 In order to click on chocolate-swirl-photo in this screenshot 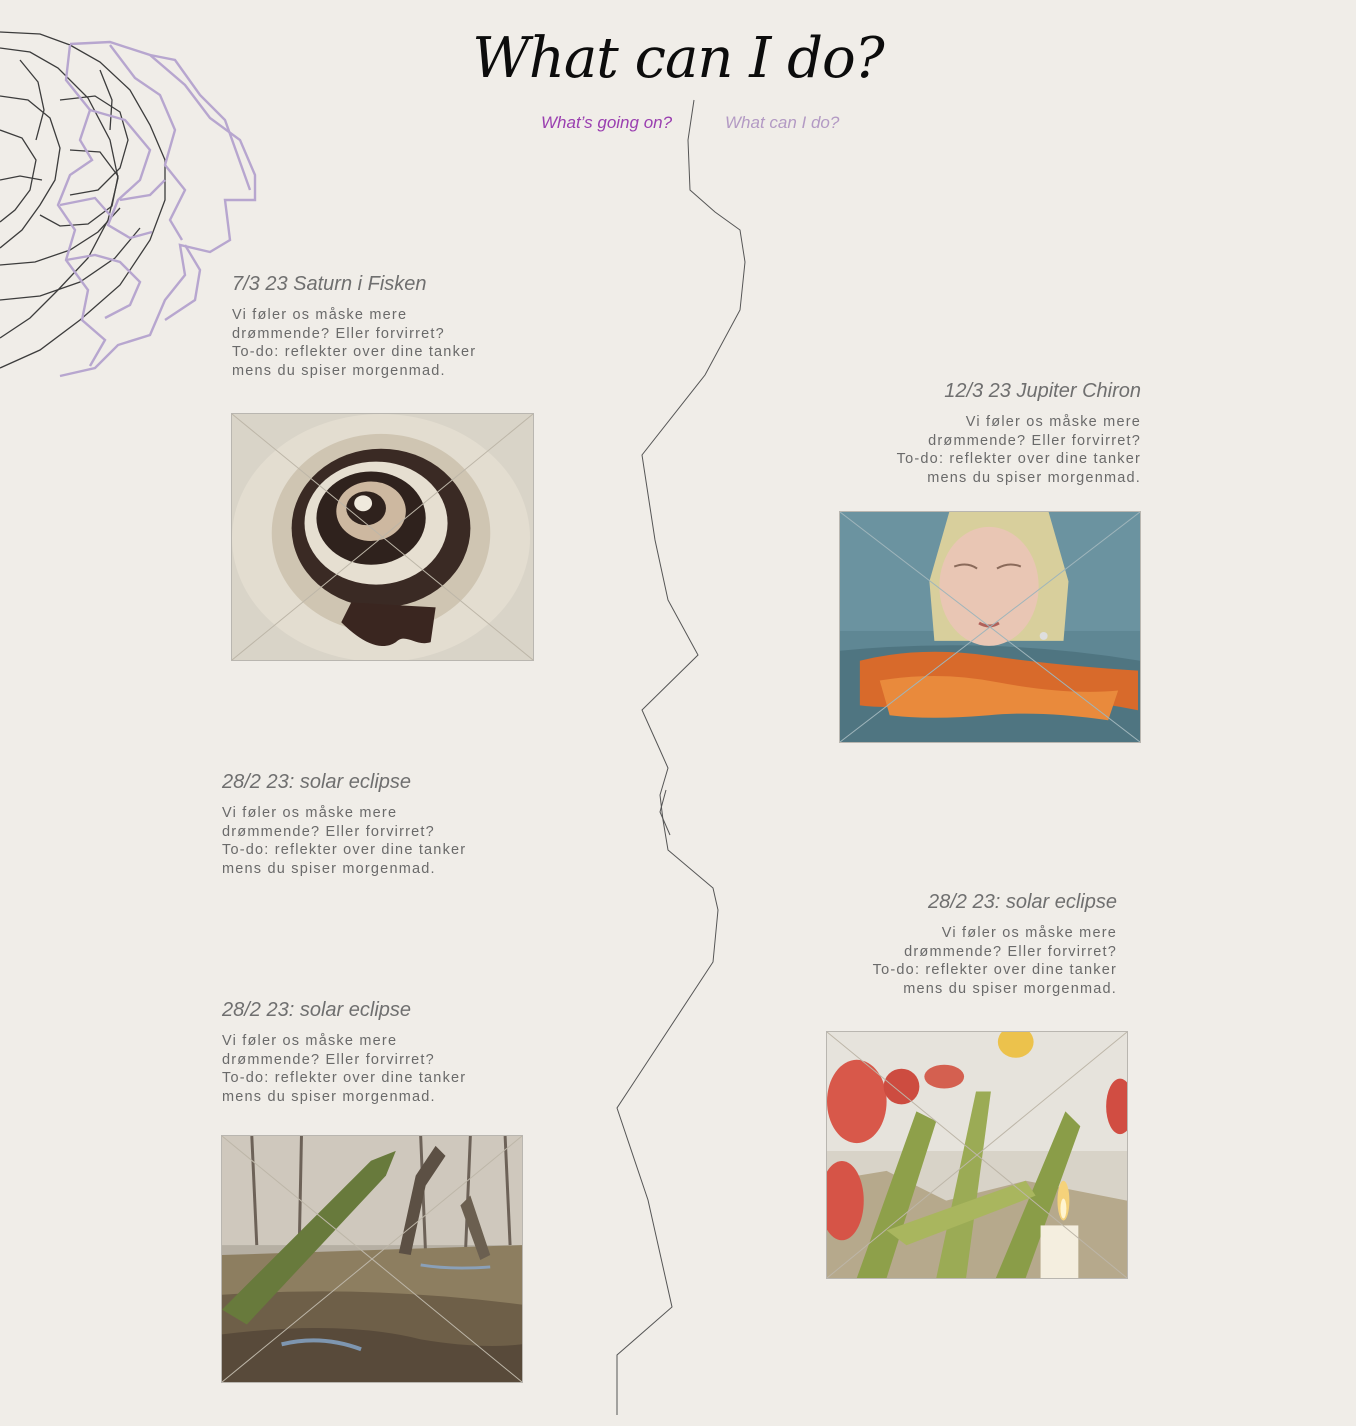, I will do `click(382, 537)`.